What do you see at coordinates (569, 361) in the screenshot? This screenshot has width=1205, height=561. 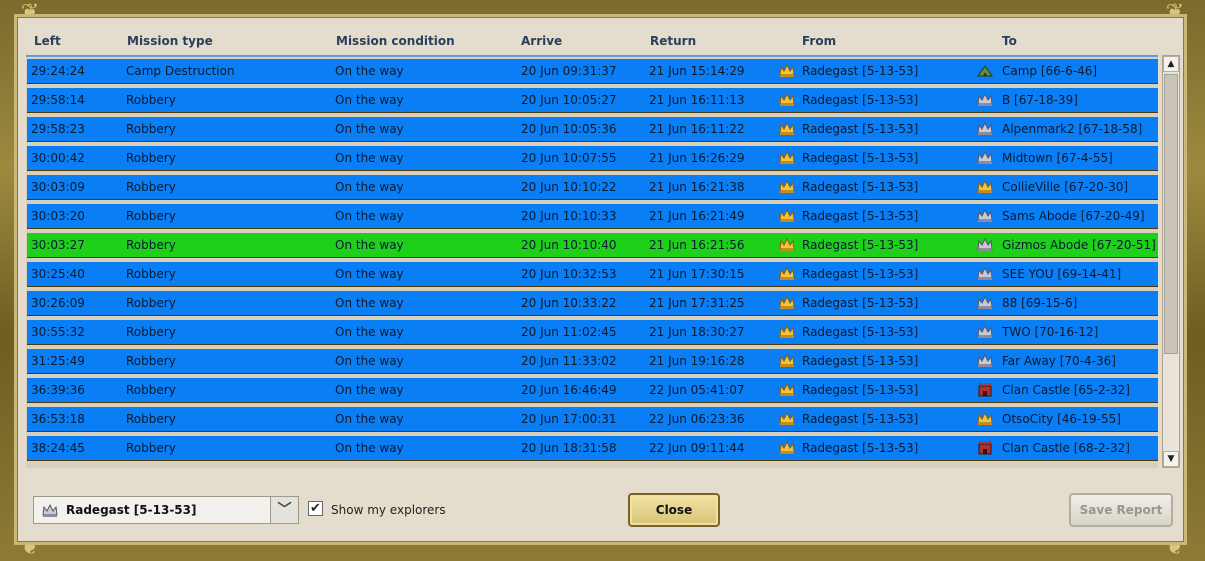 I see `arrive-time: 20 Jun 11:33:02` at bounding box center [569, 361].